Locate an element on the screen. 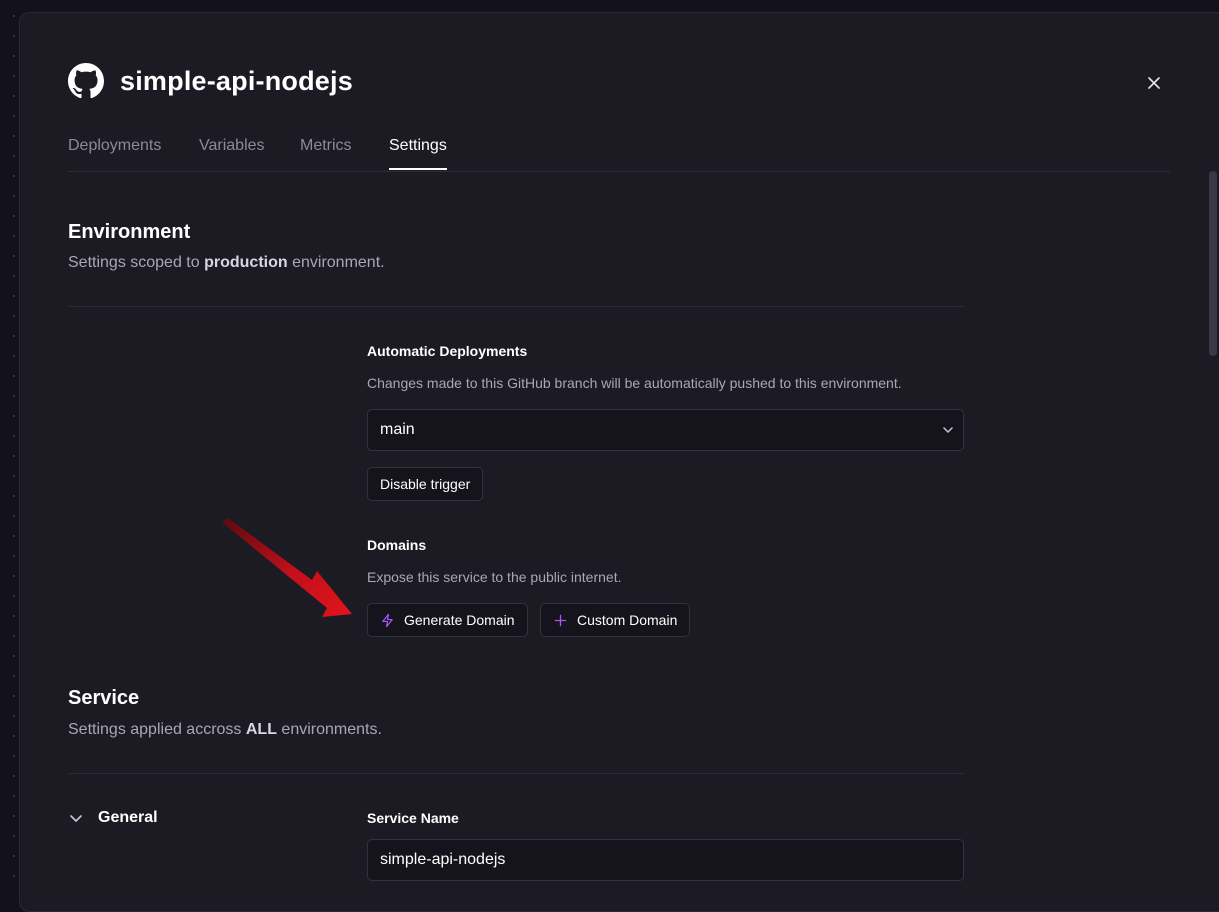 This screenshot has height=912, width=1219. page-title: simple-api-nodejs is located at coordinates (236, 80).